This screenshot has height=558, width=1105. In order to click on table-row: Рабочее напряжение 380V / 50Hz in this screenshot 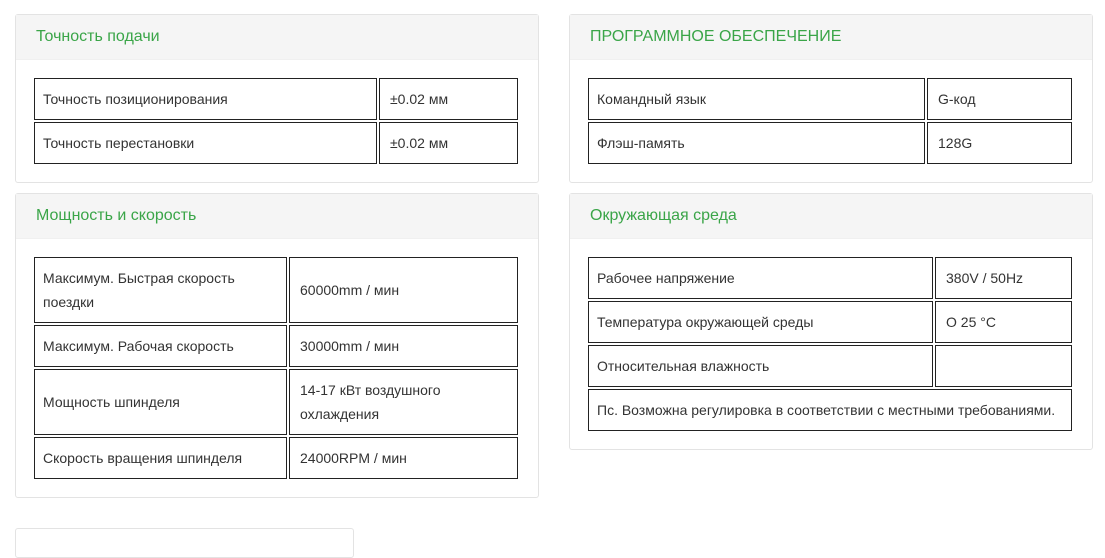, I will do `click(830, 278)`.